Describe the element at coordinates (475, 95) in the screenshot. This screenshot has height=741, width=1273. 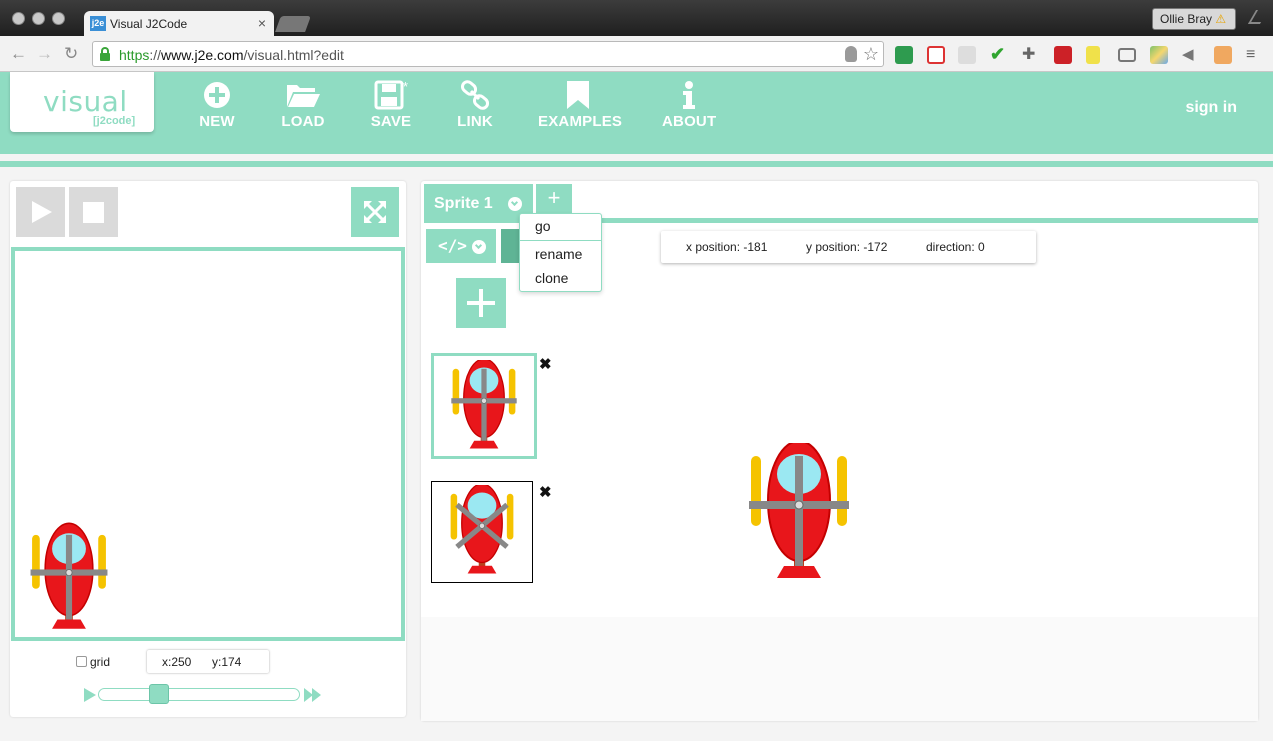
I see `link-icon` at that location.